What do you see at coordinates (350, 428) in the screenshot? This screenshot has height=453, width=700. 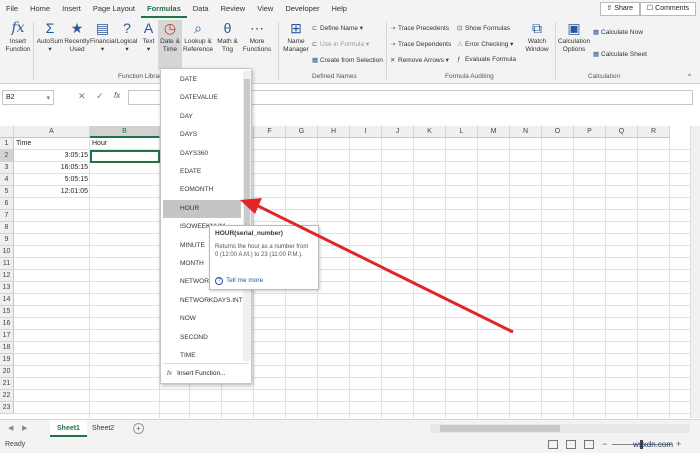 I see `sheet-tab-bar: ◀ ▶ Sheet1 Sheet2 +` at bounding box center [350, 428].